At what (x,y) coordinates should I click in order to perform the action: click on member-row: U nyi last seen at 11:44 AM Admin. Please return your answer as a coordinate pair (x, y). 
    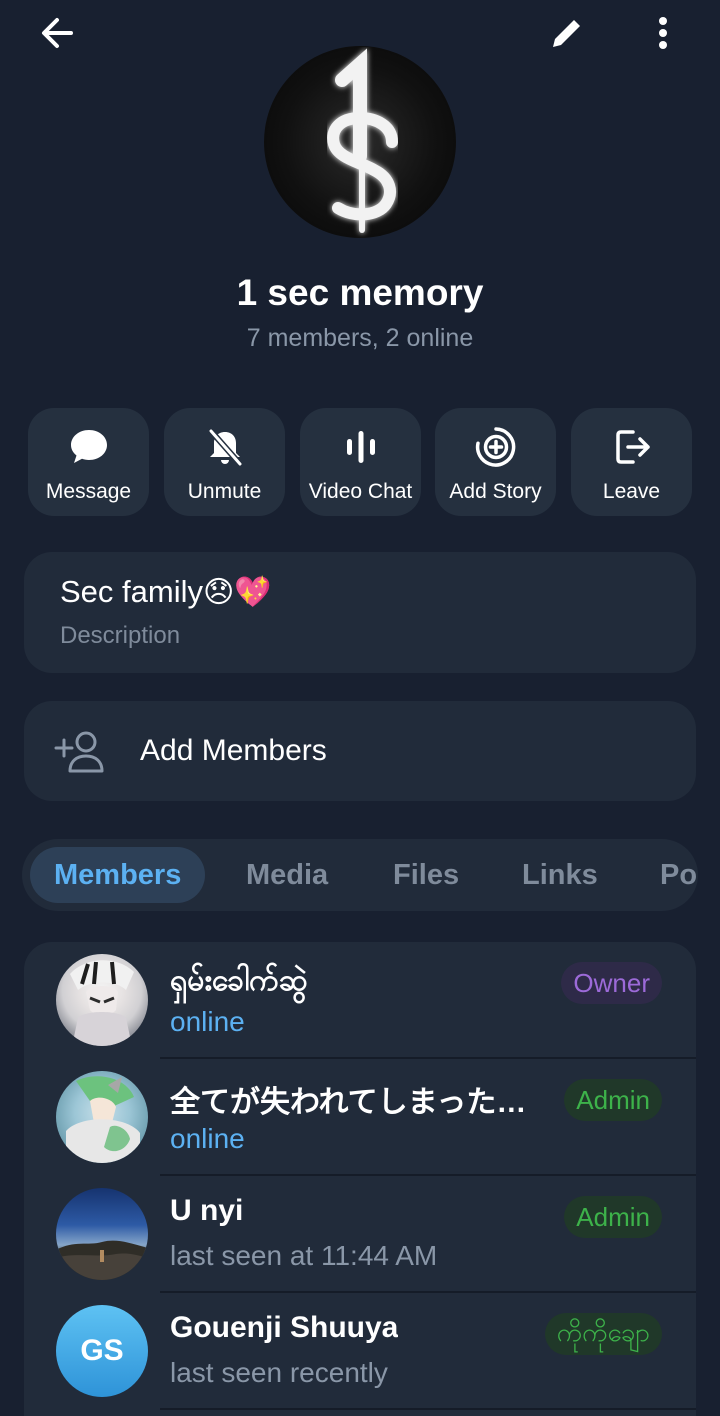
    Looking at the image, I should click on (360, 1234).